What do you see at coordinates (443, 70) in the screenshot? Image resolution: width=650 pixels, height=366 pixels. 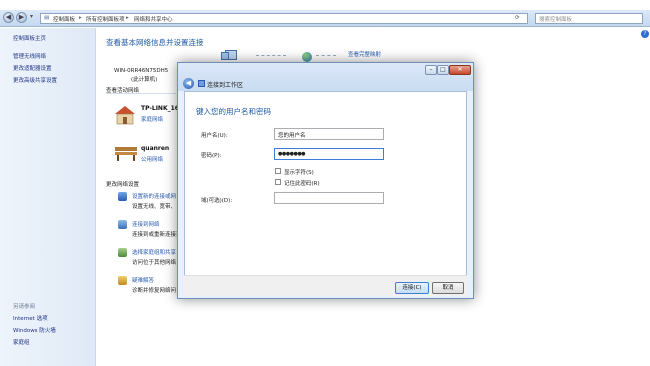 I see `maximize-button: □` at bounding box center [443, 70].